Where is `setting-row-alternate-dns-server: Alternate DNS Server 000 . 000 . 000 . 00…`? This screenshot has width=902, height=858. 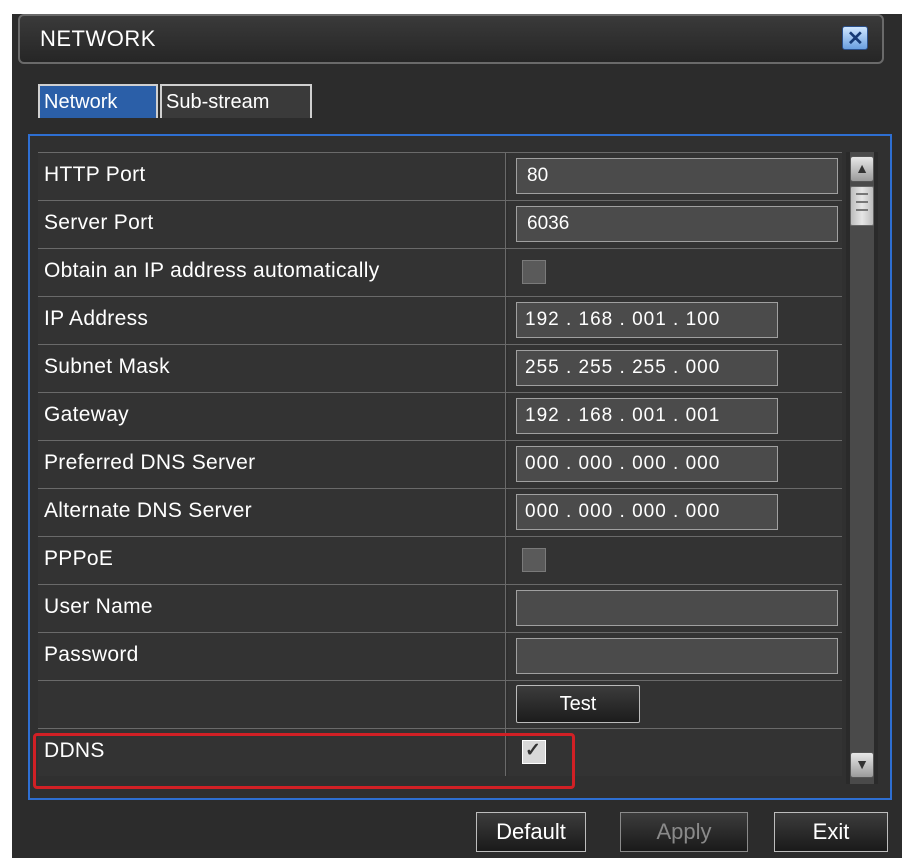
setting-row-alternate-dns-server: Alternate DNS Server 000 . 000 . 000 . 00… is located at coordinates (440, 512).